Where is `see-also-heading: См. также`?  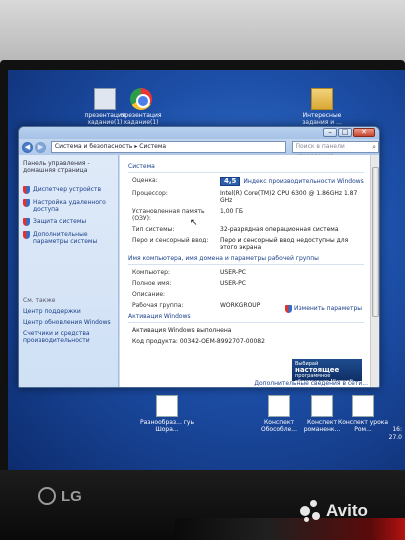
see-also-heading: См. также is located at coordinates (39, 300).